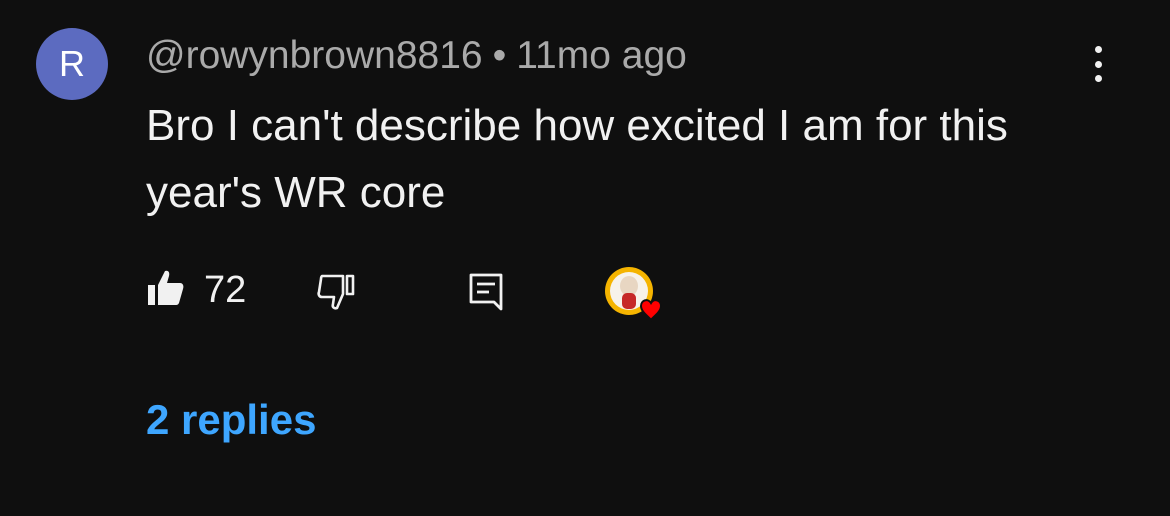  What do you see at coordinates (225, 290) in the screenshot?
I see `like-count: 72` at bounding box center [225, 290].